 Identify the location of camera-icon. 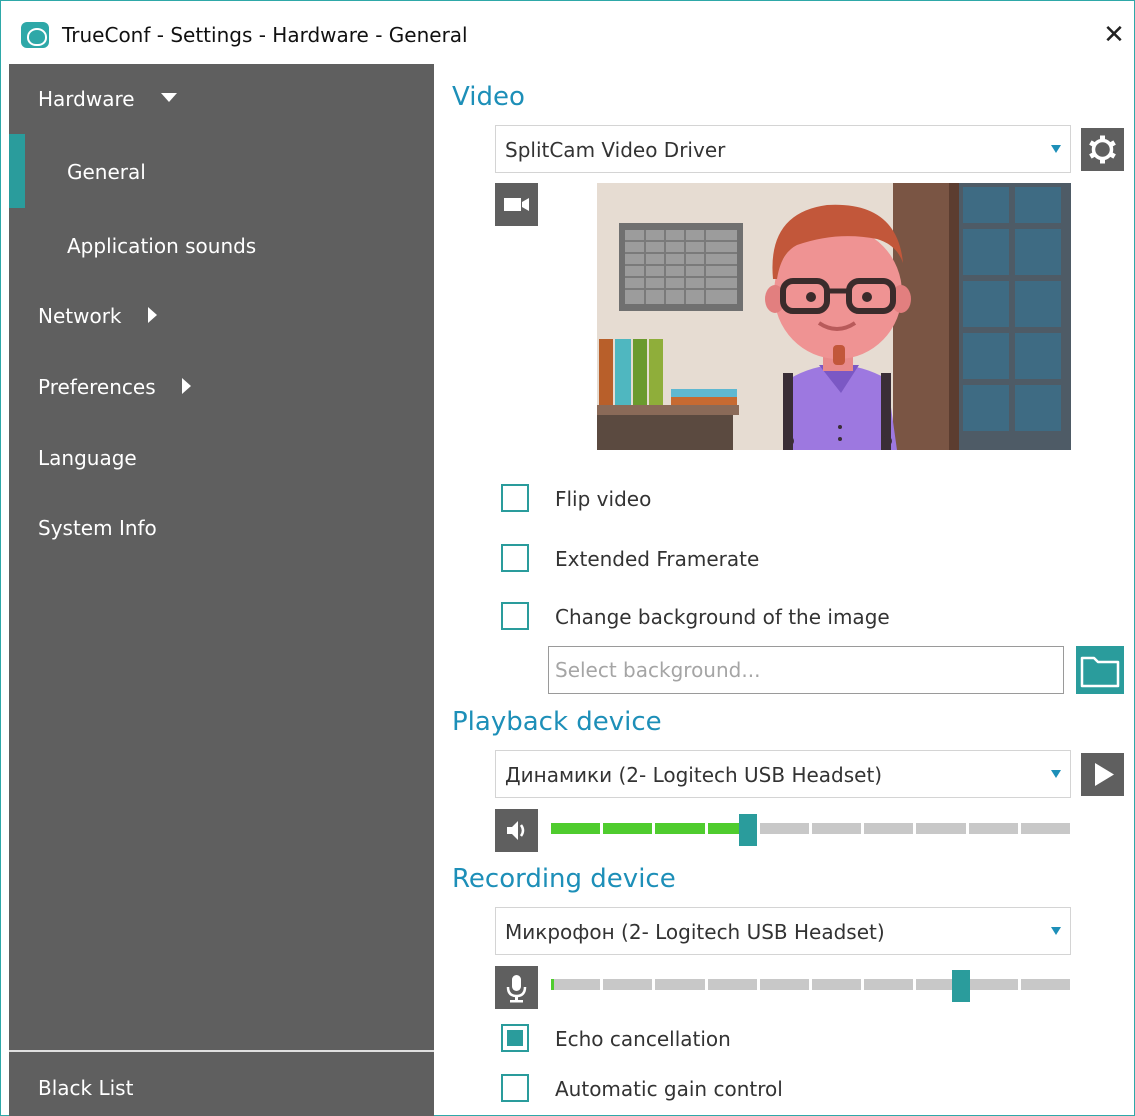
(516, 204).